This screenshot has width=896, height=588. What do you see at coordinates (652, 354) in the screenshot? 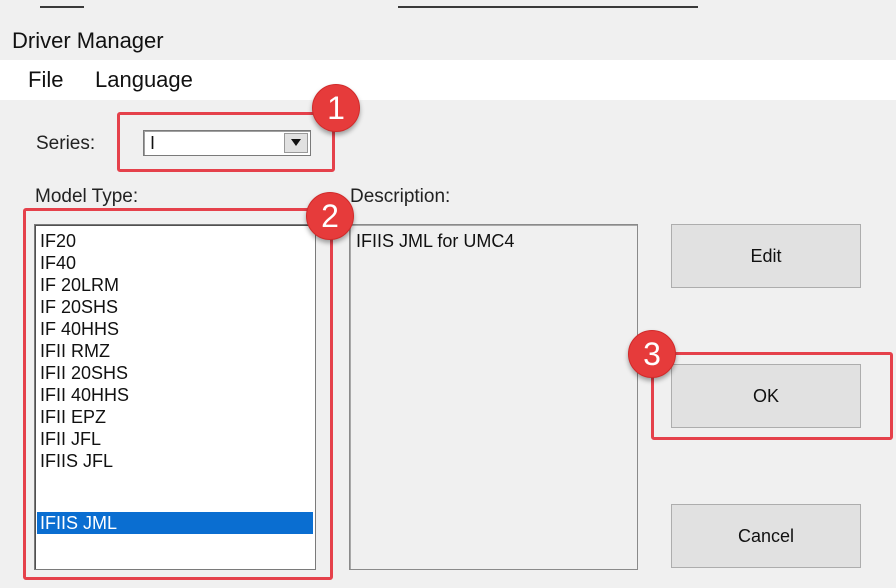
I see `callout-badge-3: 3` at bounding box center [652, 354].